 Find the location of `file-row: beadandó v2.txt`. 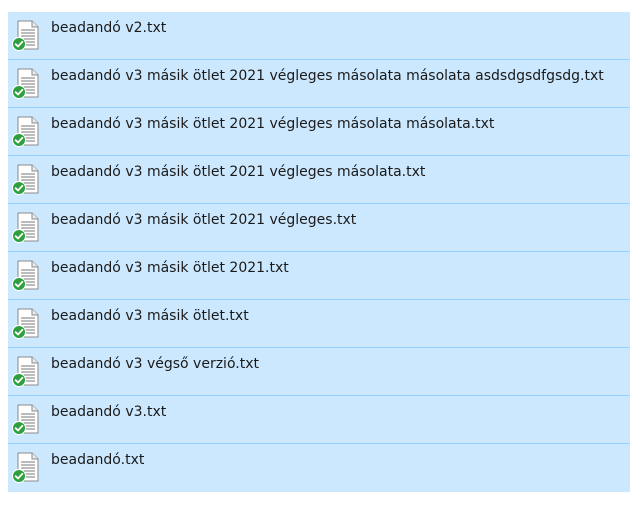

file-row: beadandó v2.txt is located at coordinates (319, 36).